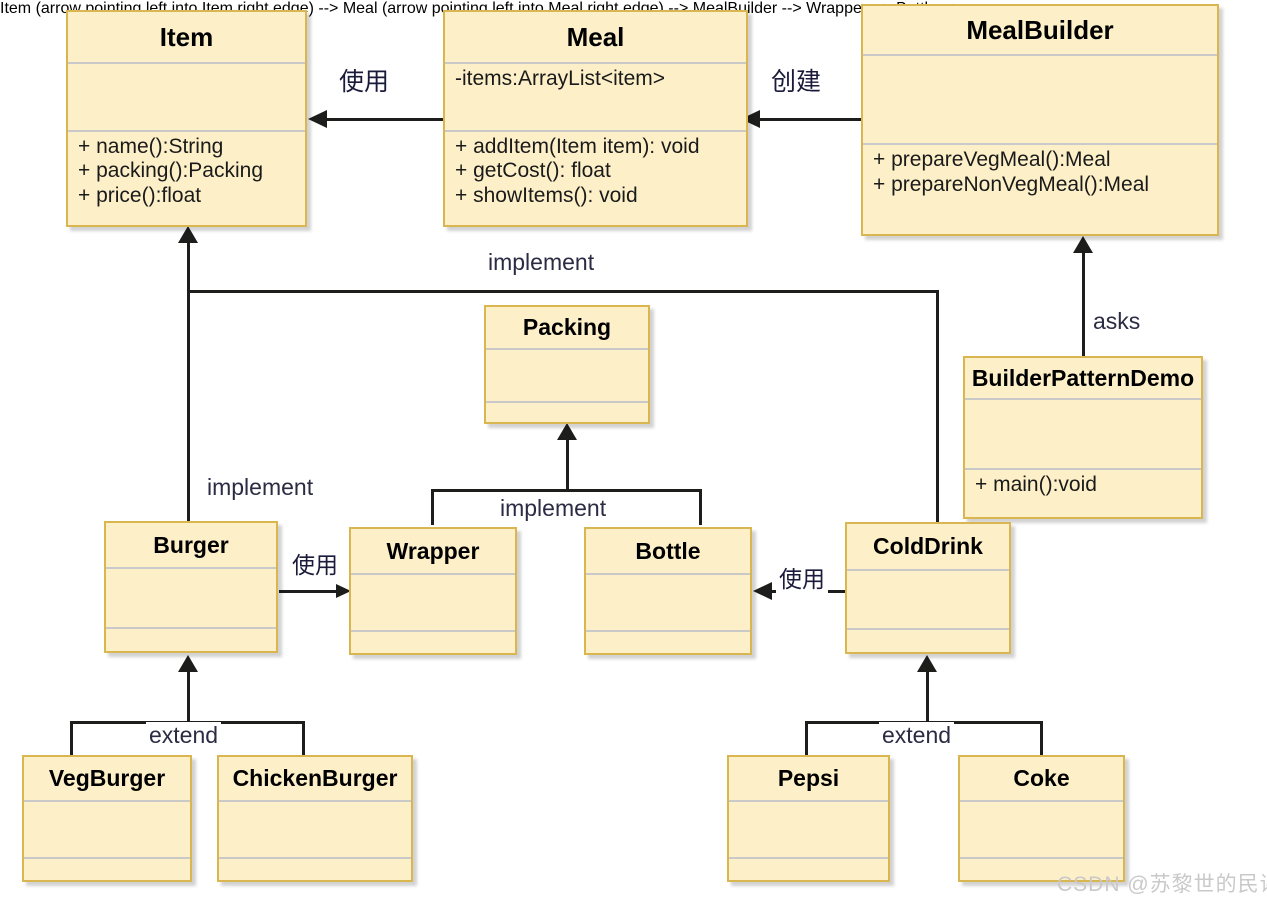 This screenshot has height=901, width=1267. Describe the element at coordinates (308, 591) in the screenshot. I see `connector-burger-to-wrapper` at that location.